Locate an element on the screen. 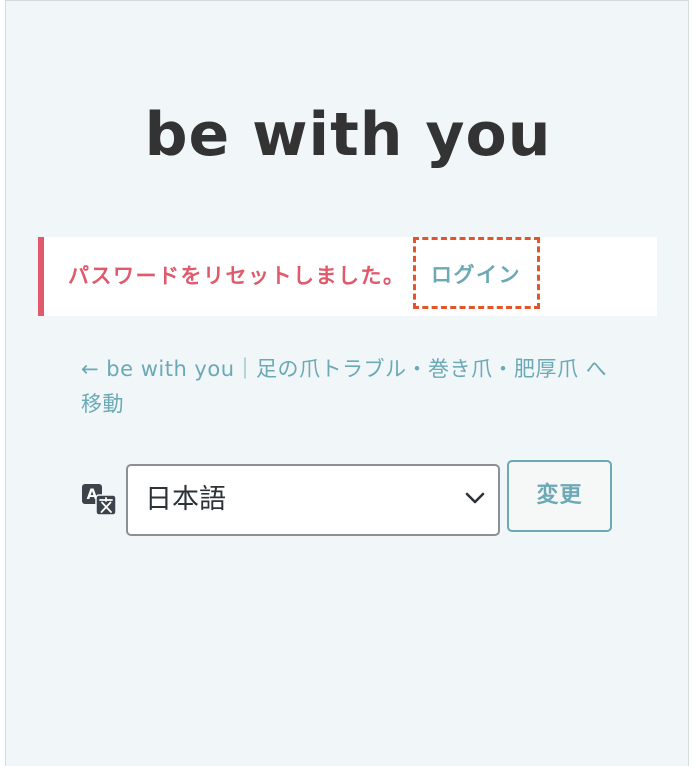  site-logo-title: be with you is located at coordinates (348, 135).